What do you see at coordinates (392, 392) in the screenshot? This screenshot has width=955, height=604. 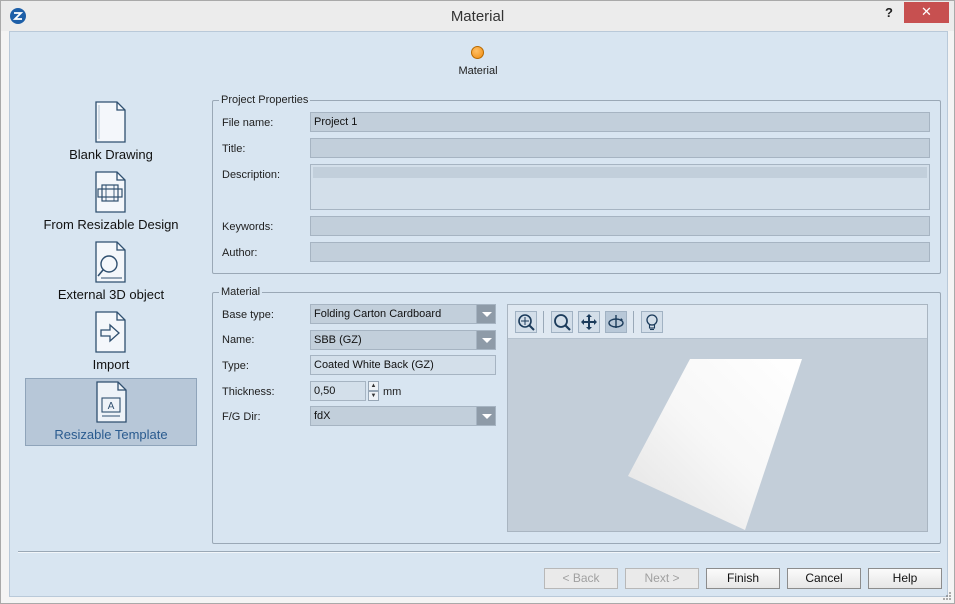 I see `thickness-unit: mm` at bounding box center [392, 392].